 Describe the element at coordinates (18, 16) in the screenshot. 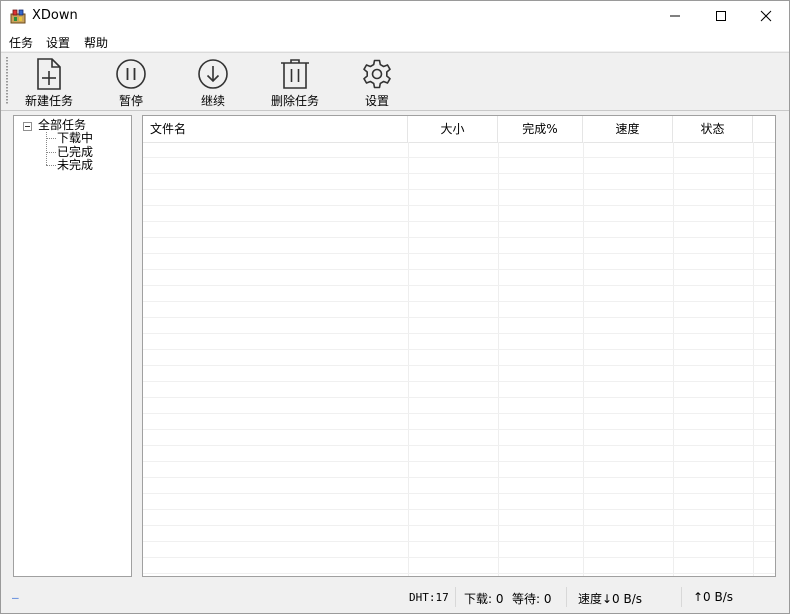

I see `app-logo-icon` at that location.